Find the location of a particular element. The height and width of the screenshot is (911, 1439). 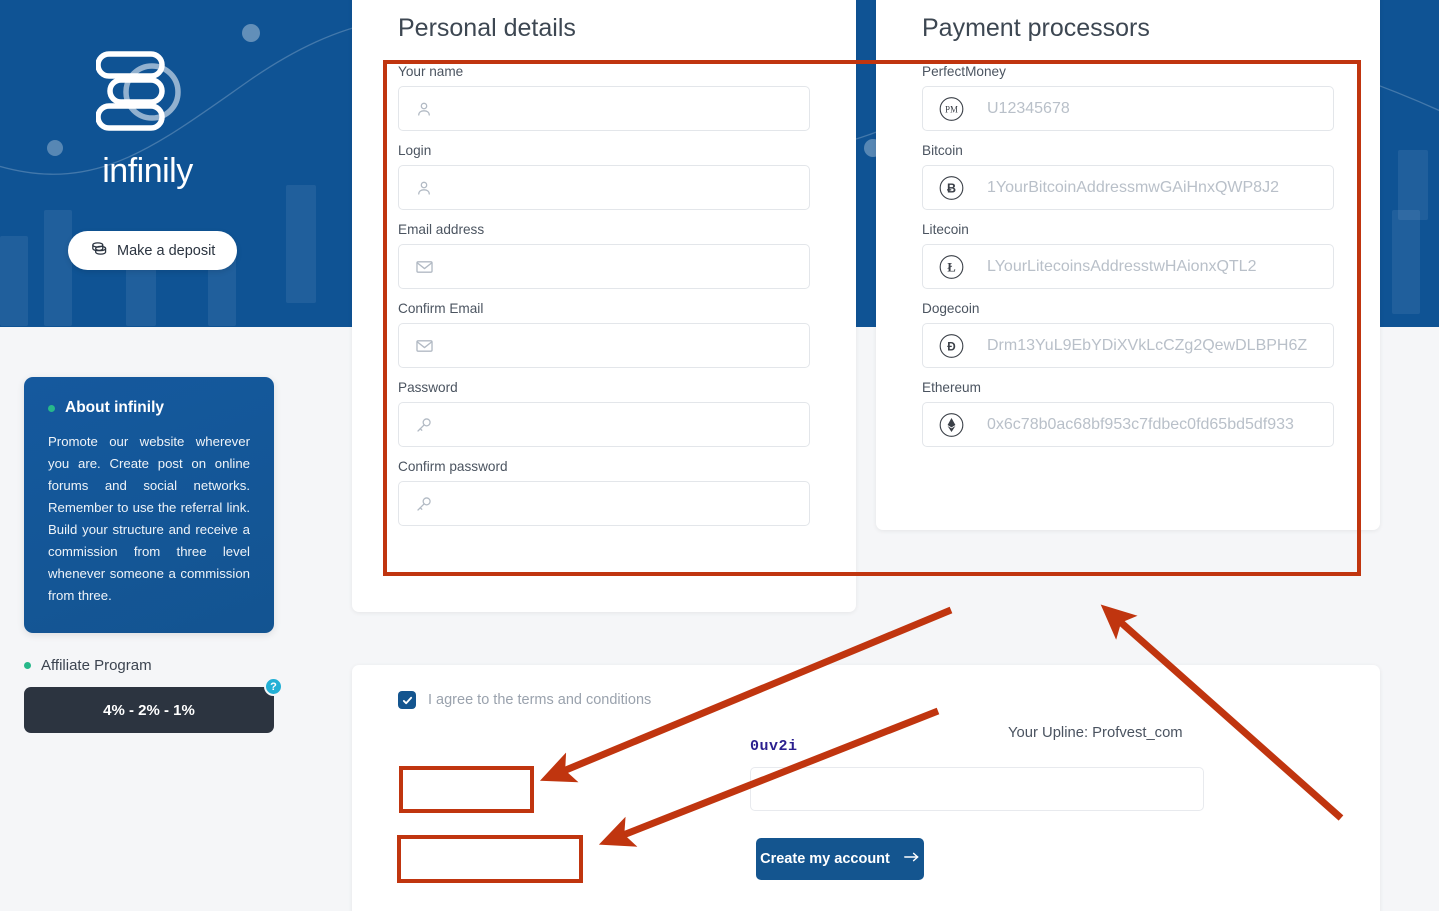

make-deposit-label: Make a deposit is located at coordinates (166, 250).